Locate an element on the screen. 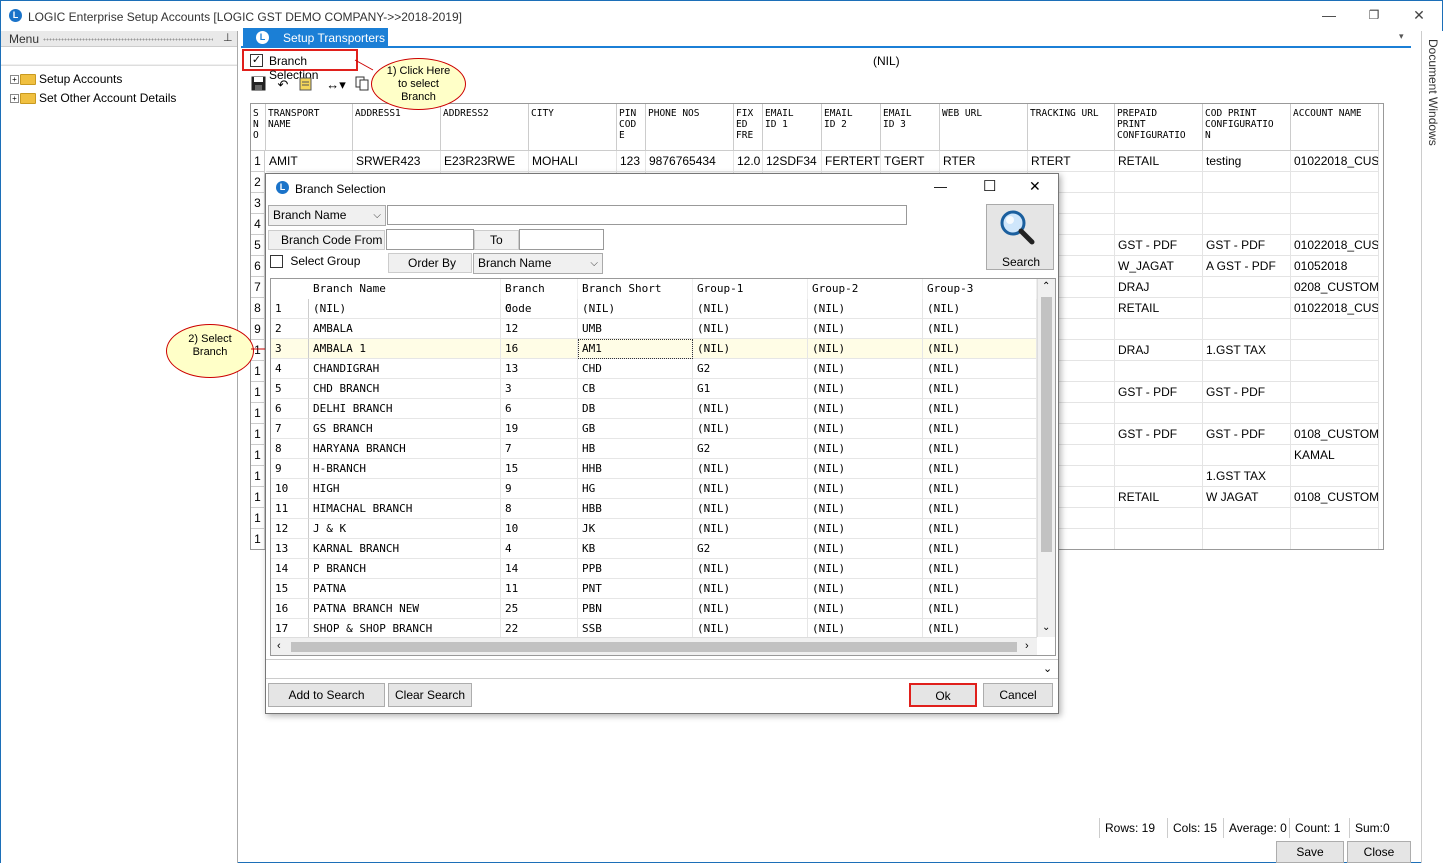  clear-search-button: Clear Search is located at coordinates (430, 695).